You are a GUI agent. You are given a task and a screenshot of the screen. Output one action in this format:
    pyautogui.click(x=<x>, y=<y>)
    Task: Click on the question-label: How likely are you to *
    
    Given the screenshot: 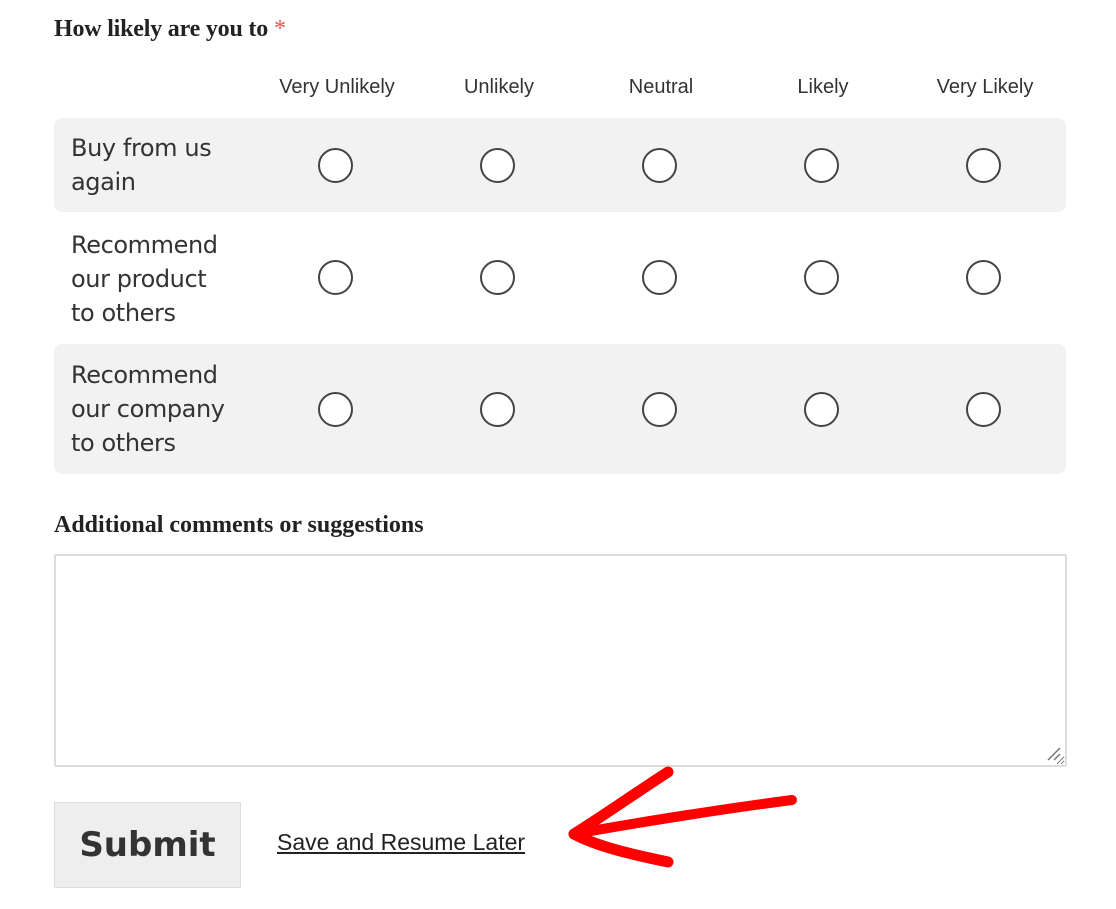 What is the action you would take?
    pyautogui.click(x=170, y=29)
    